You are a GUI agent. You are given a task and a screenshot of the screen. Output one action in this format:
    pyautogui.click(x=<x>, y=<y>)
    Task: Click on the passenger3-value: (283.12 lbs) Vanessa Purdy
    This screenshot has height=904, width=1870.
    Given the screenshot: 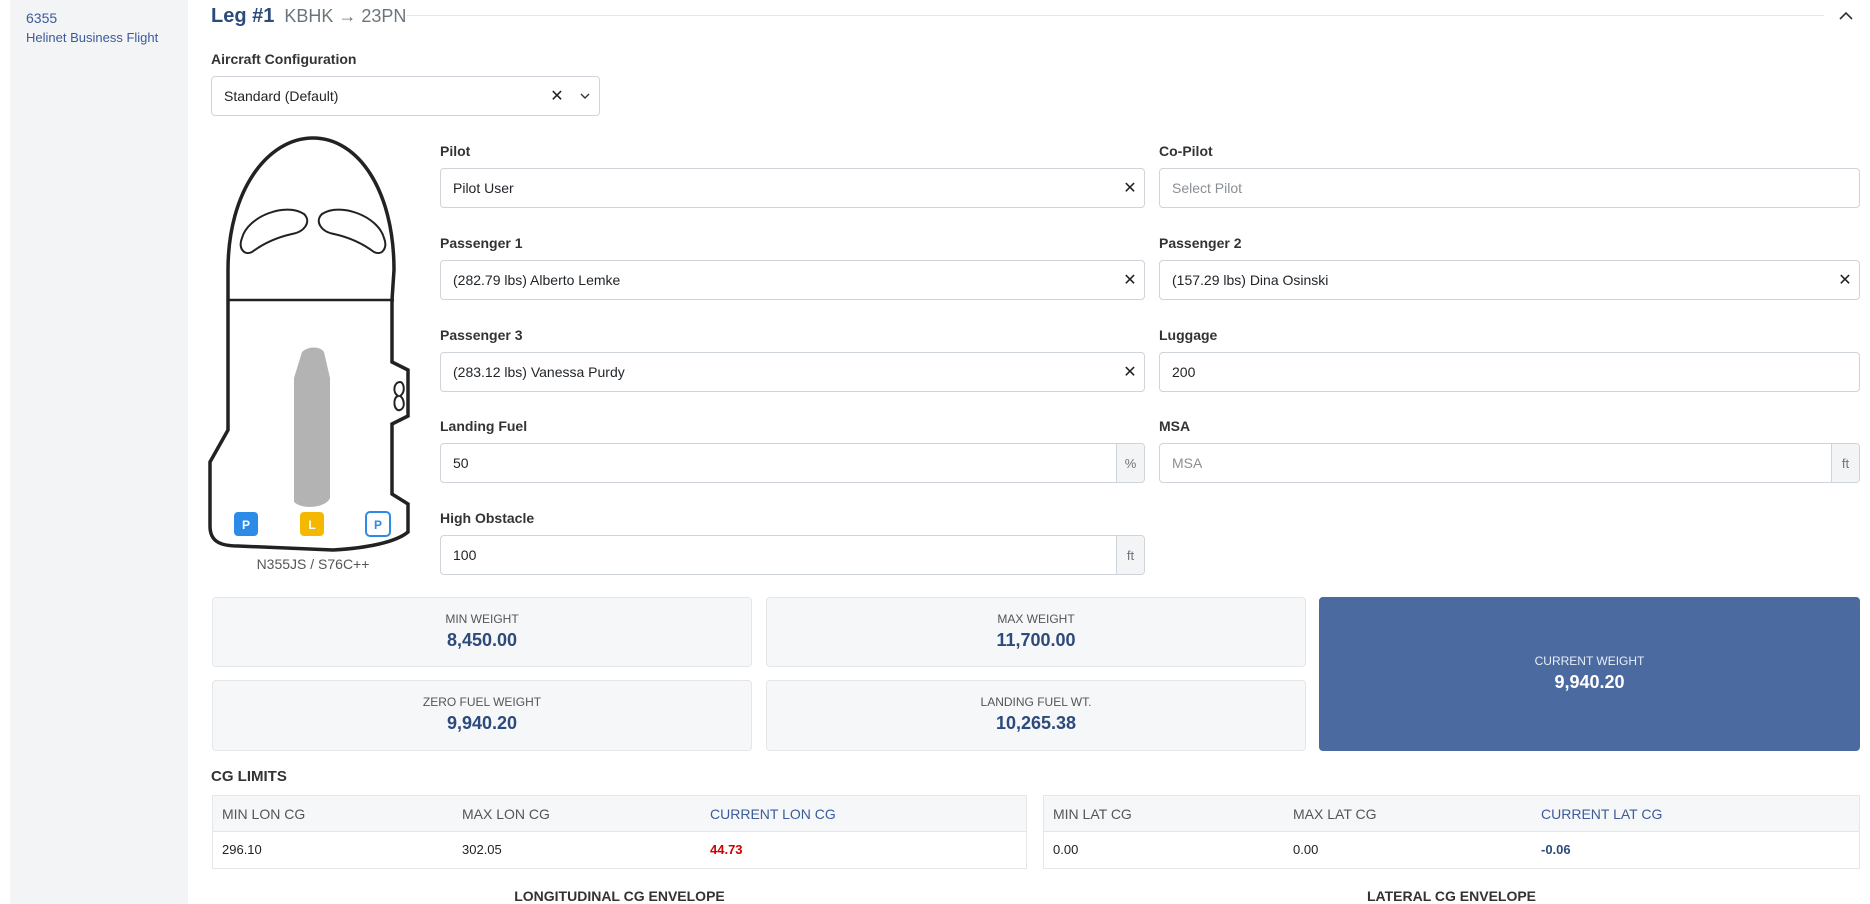 What is the action you would take?
    pyautogui.click(x=539, y=372)
    